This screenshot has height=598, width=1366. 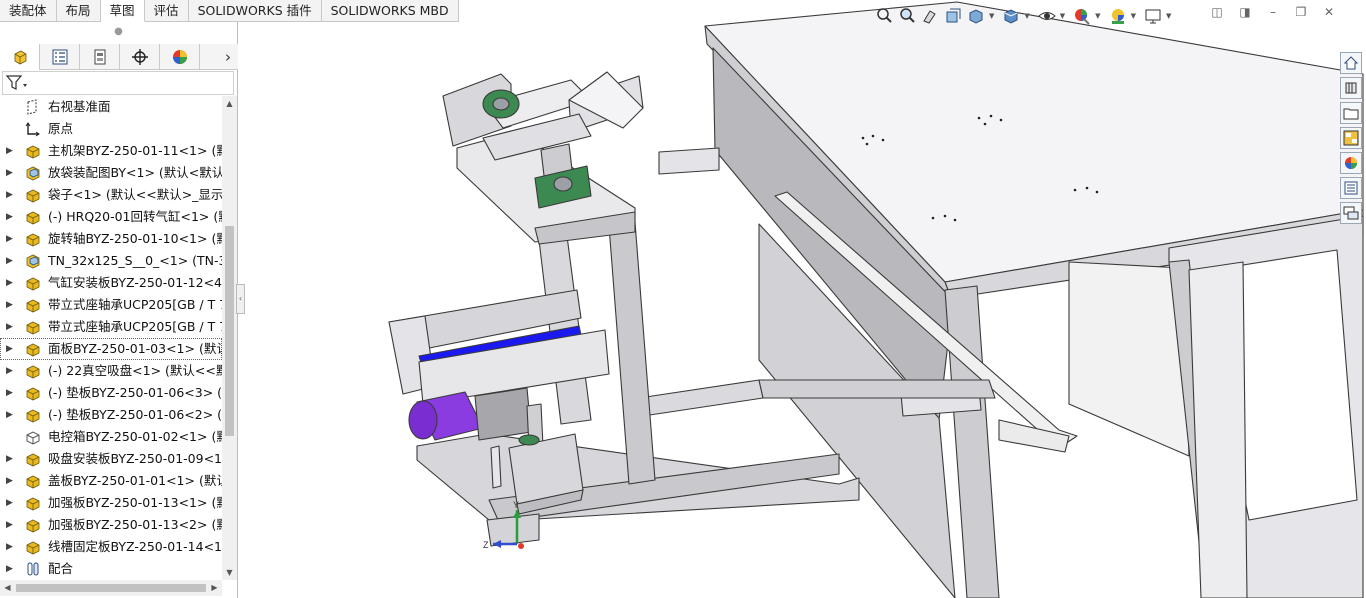 I want to click on appearance-caret-icon: ▼, so click(x=1097, y=16).